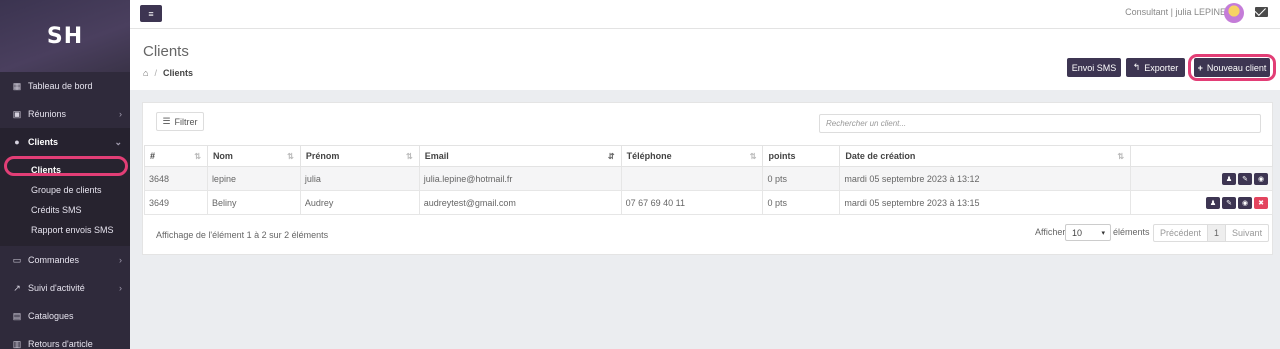  I want to click on sidebar-item-reunions: ▣ Réunions ›, so click(65, 114).